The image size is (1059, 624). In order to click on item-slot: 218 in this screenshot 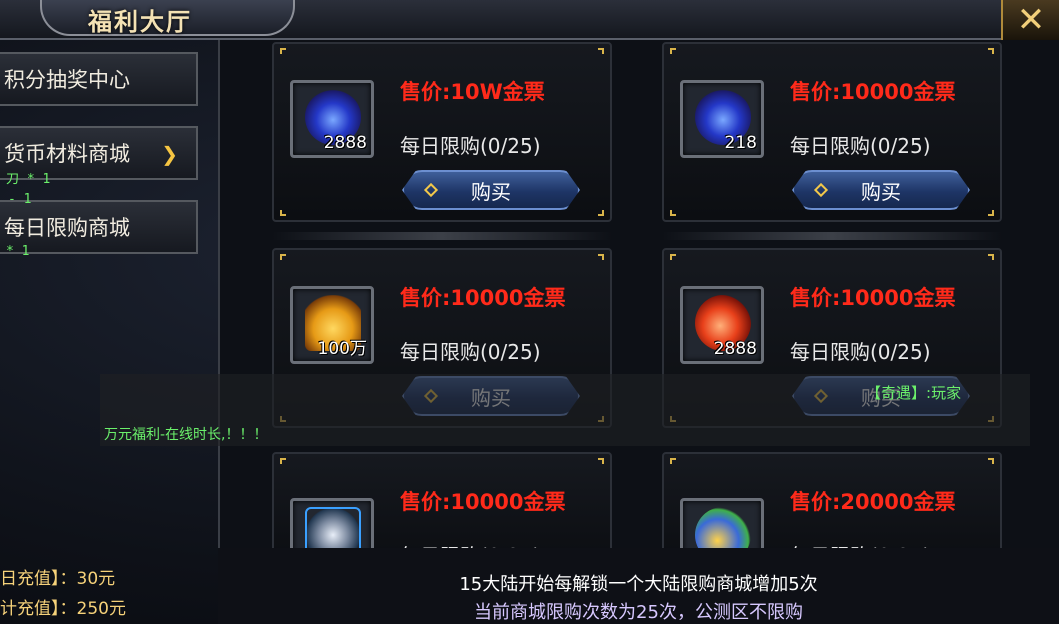, I will do `click(722, 119)`.